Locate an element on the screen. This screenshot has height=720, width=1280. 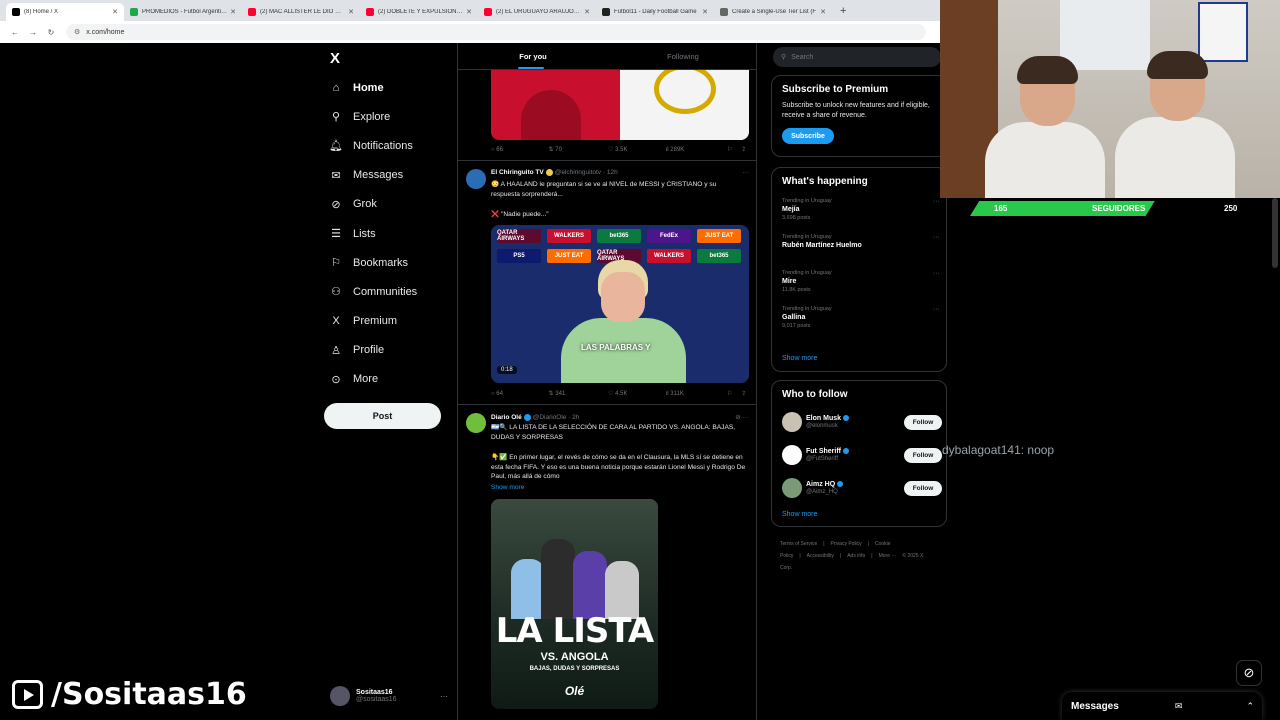
sidebar-item-communities: ⚇ Communities is located at coordinates (373, 291).